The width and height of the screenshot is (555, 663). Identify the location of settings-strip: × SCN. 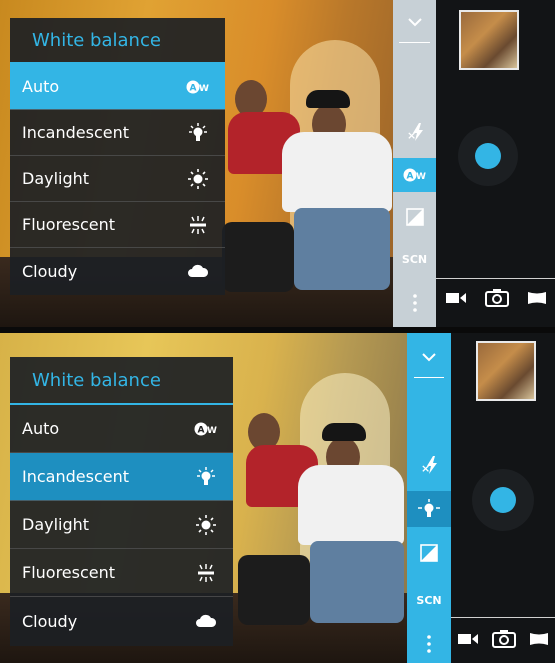
(429, 498).